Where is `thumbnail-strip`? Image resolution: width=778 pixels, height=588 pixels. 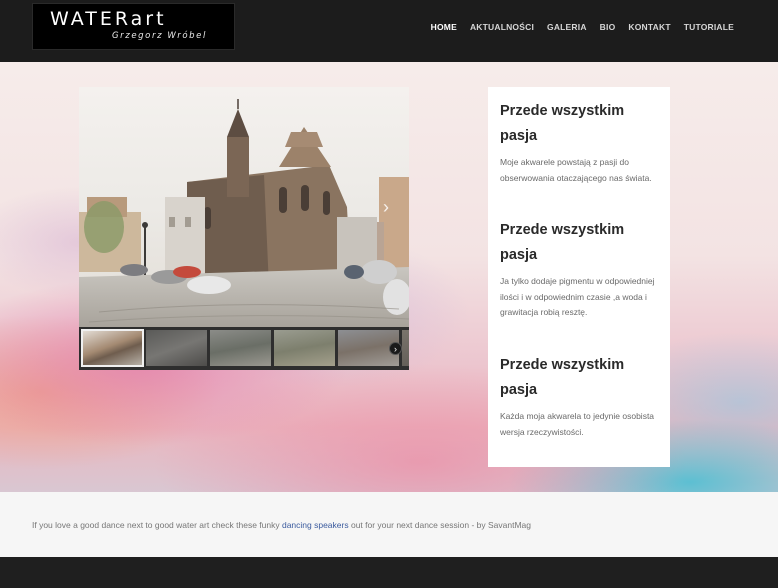 thumbnail-strip is located at coordinates (244, 348).